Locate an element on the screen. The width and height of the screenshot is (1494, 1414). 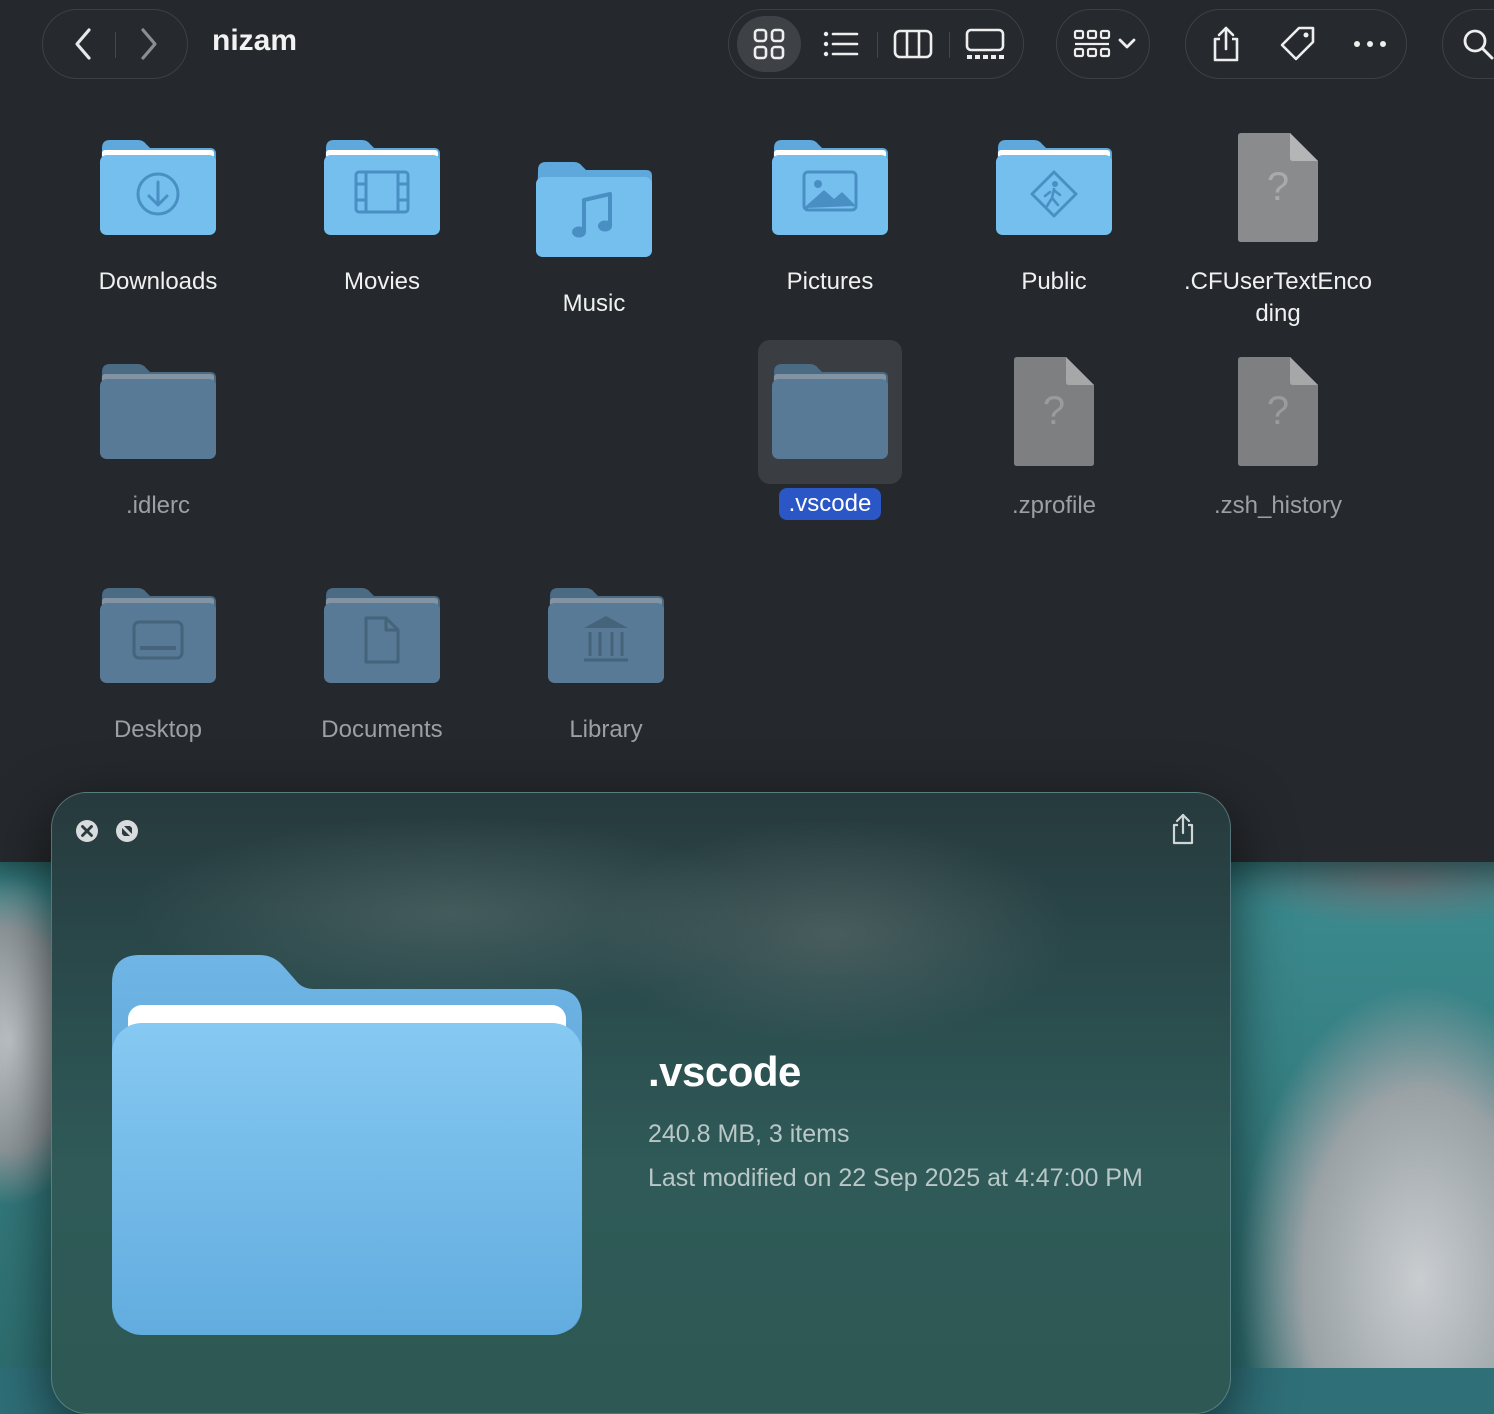
action-buttons is located at coordinates (1296, 44).